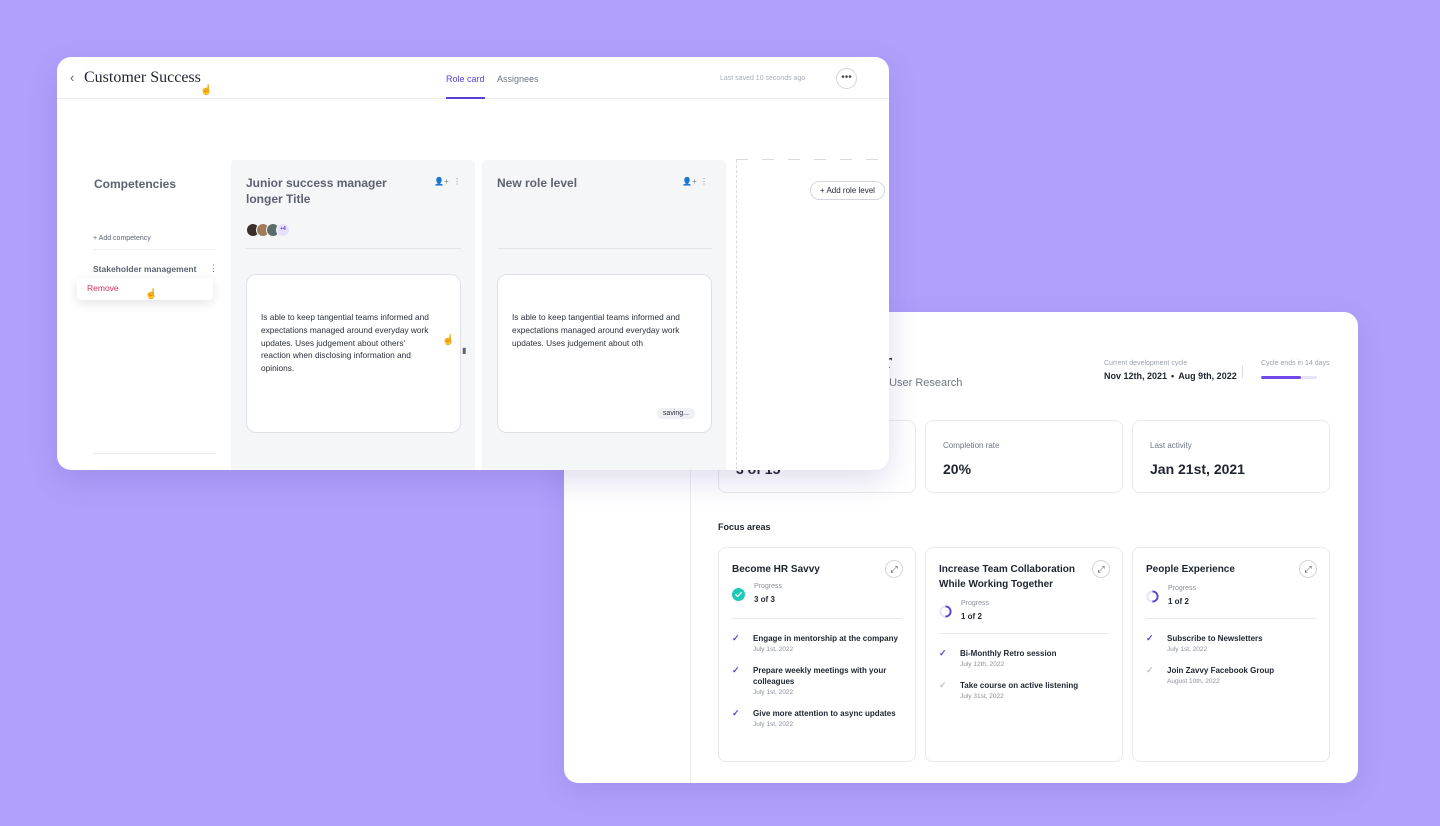 The image size is (1440, 826). What do you see at coordinates (122, 238) in the screenshot?
I see `add-competency-button: + Add competency` at bounding box center [122, 238].